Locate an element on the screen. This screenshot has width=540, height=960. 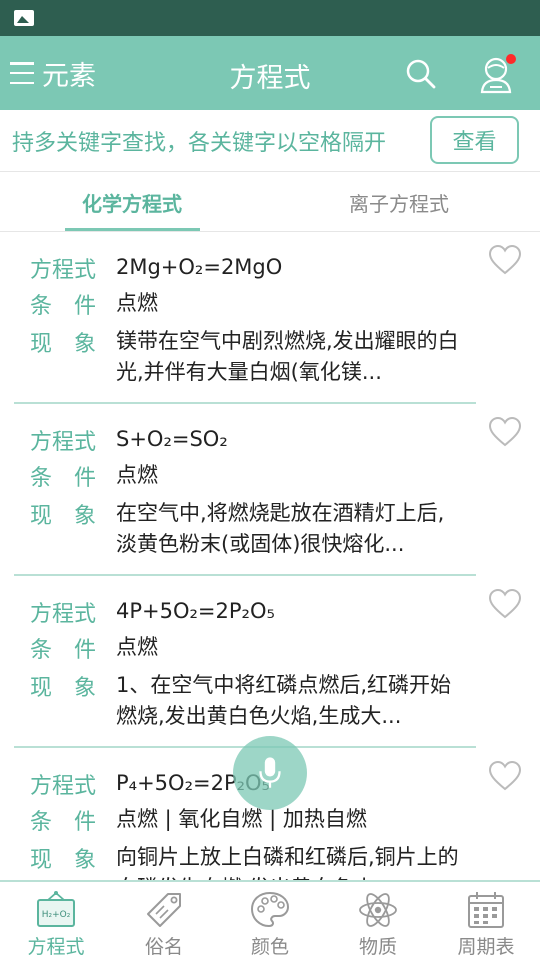
equation-board-icon: H₂+O₂ is located at coordinates (56, 909).